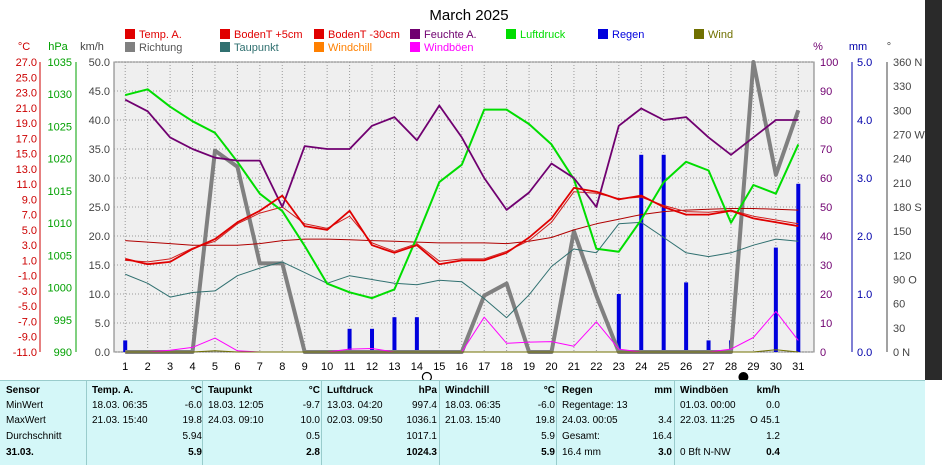 The image size is (942, 465). What do you see at coordinates (26, 94) in the screenshot?
I see `y-tick-label-temp: 23.0` at bounding box center [26, 94].